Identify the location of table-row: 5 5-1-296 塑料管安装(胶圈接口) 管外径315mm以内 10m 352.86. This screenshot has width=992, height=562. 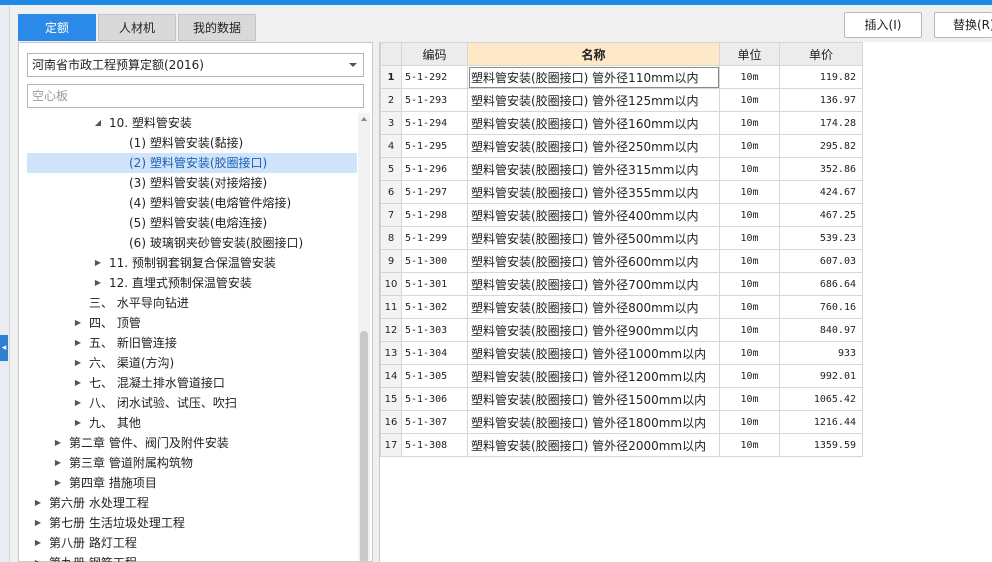
(621, 169).